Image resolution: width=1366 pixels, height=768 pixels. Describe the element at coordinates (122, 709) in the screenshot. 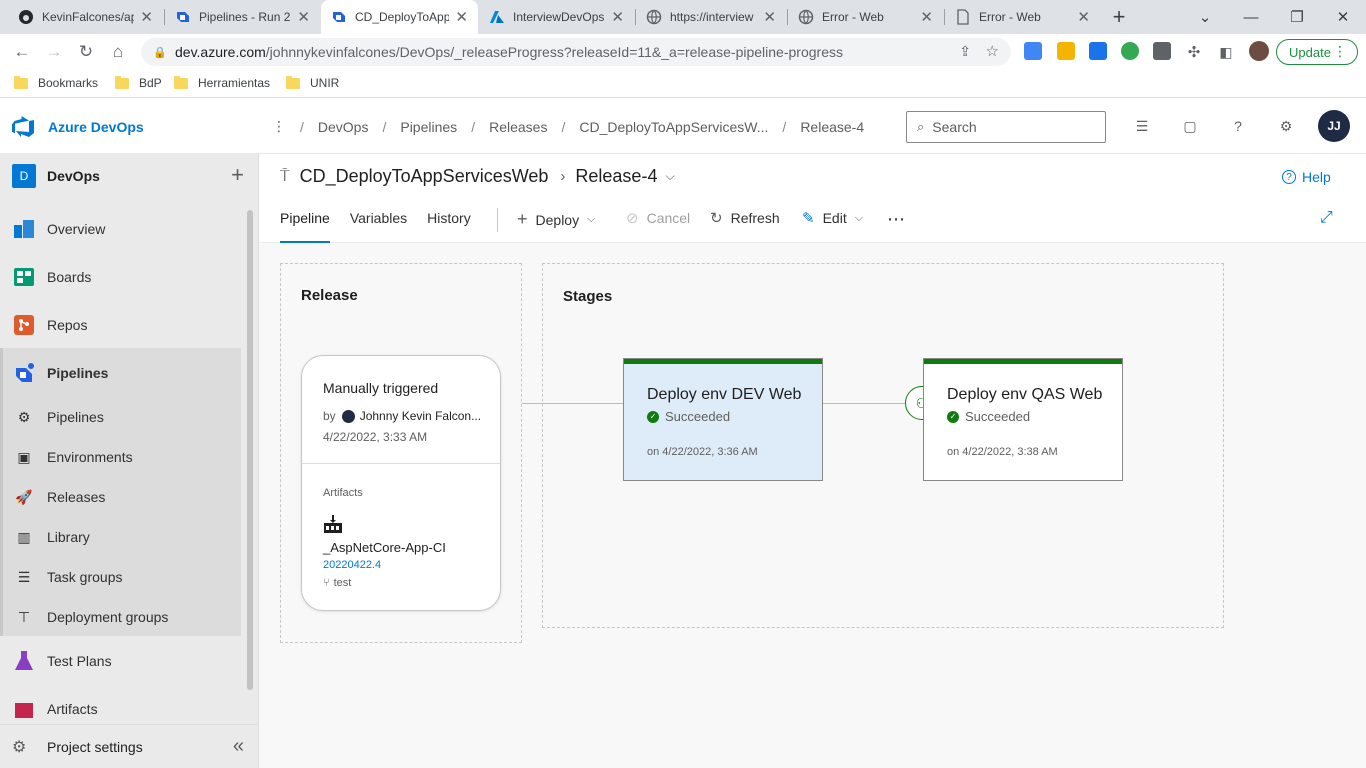

I see `sidebar-item-artifacts: Artifacts` at that location.